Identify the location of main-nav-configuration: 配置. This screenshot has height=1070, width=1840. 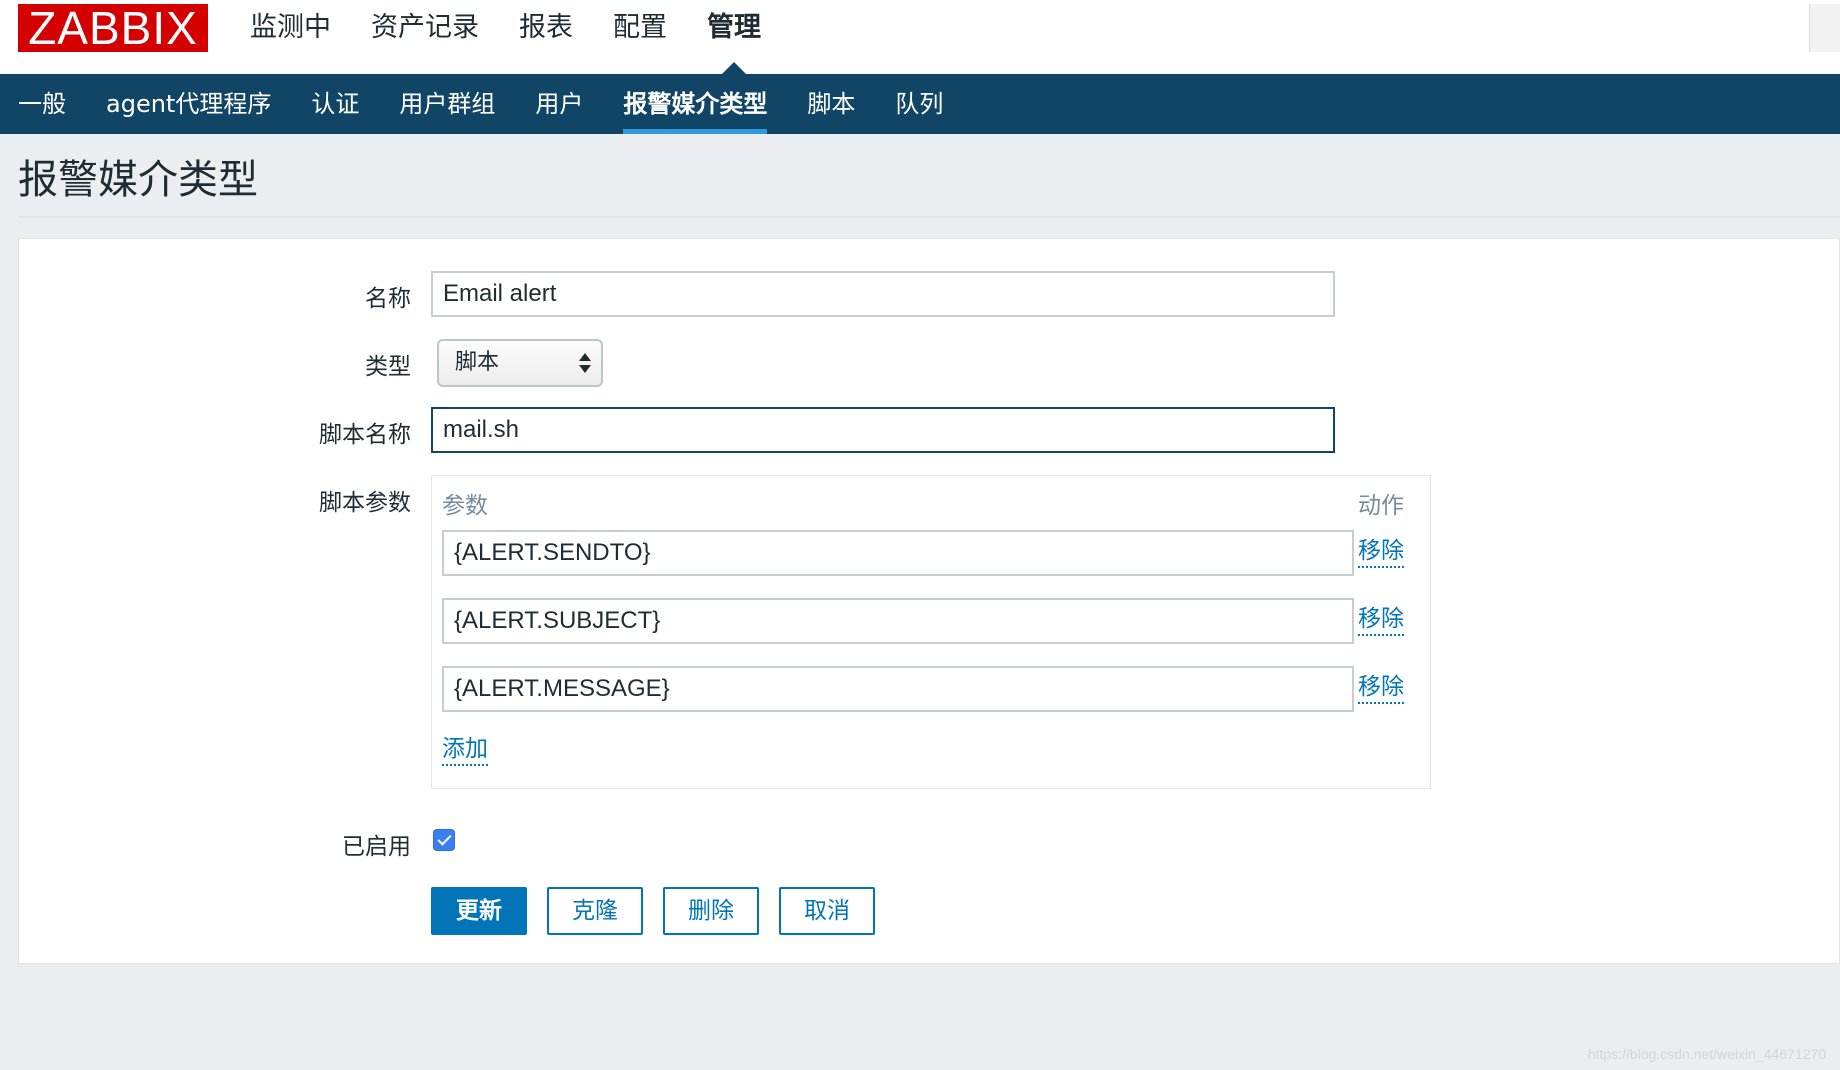
(640, 37).